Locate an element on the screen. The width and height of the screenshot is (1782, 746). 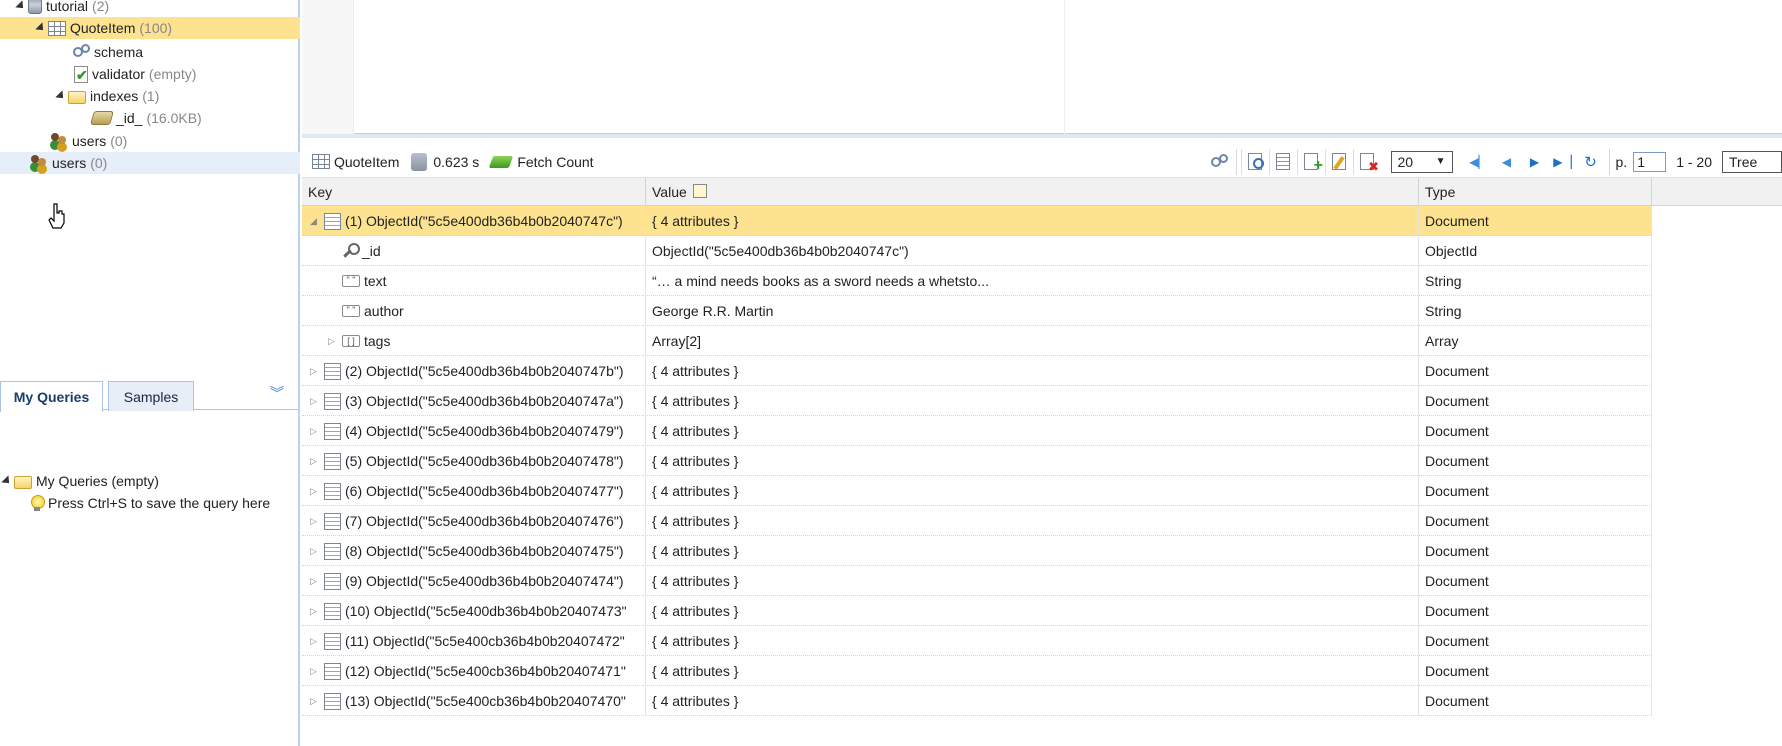
fetch-count-button: Fetch Count is located at coordinates (541, 161).